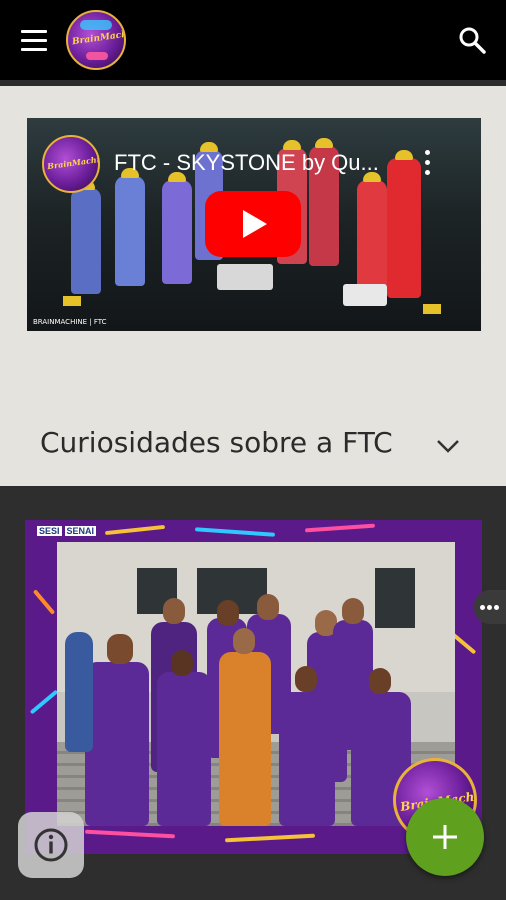 The image size is (506, 900). What do you see at coordinates (216, 442) in the screenshot?
I see `accordion-label: Curiosidades sobre a FTC` at bounding box center [216, 442].